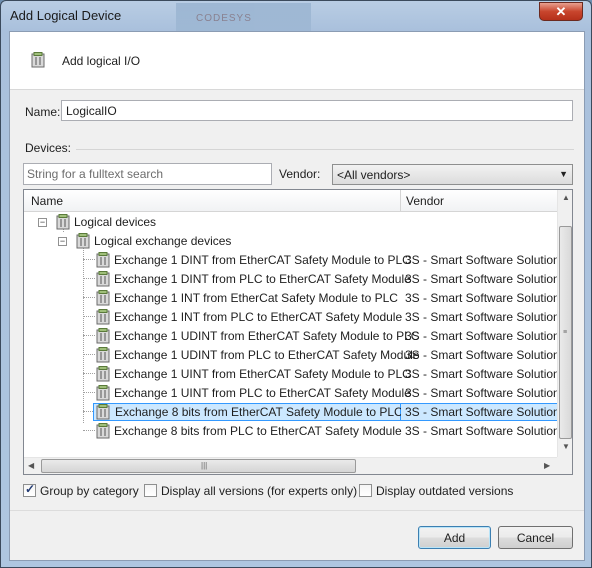 This screenshot has width=592, height=568. I want to click on tree-column-header: Name Vendor, so click(290, 201).